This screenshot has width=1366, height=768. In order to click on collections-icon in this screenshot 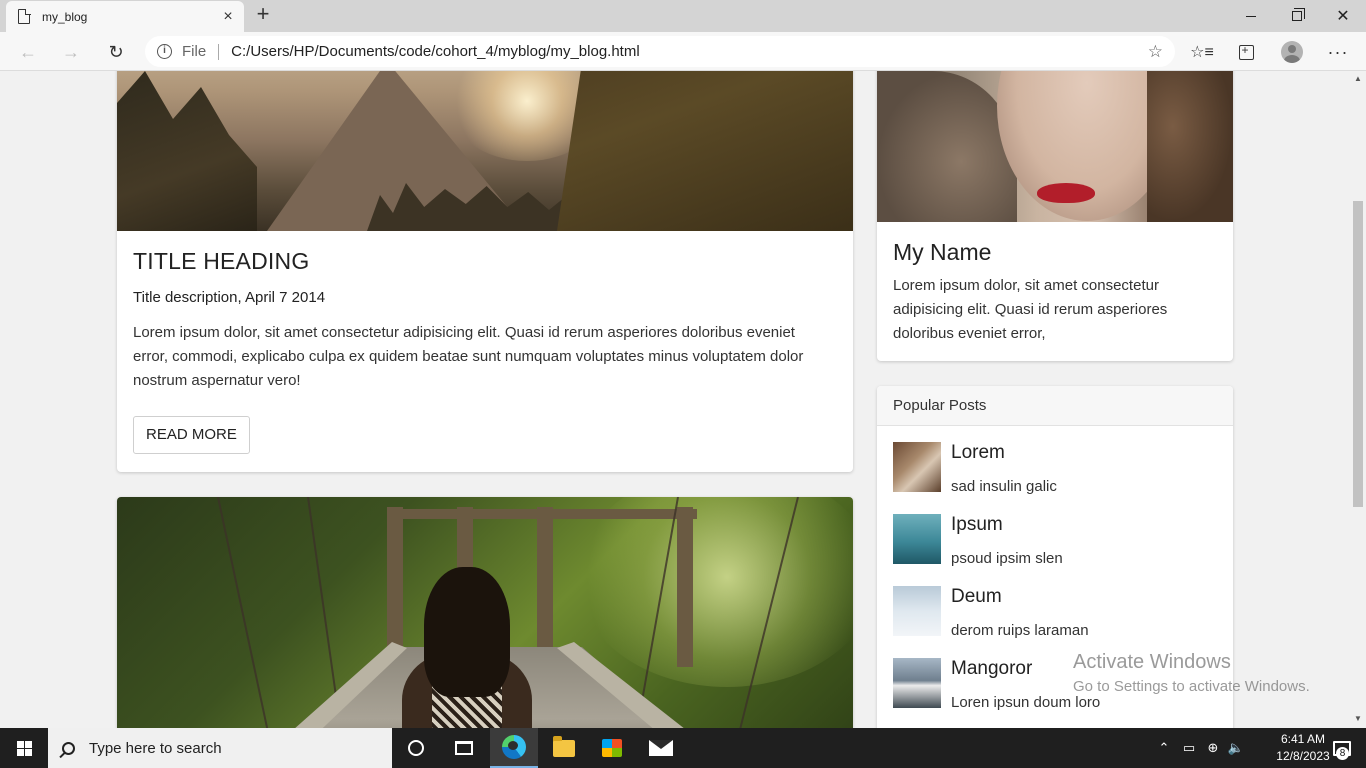, I will do `click(1246, 51)`.